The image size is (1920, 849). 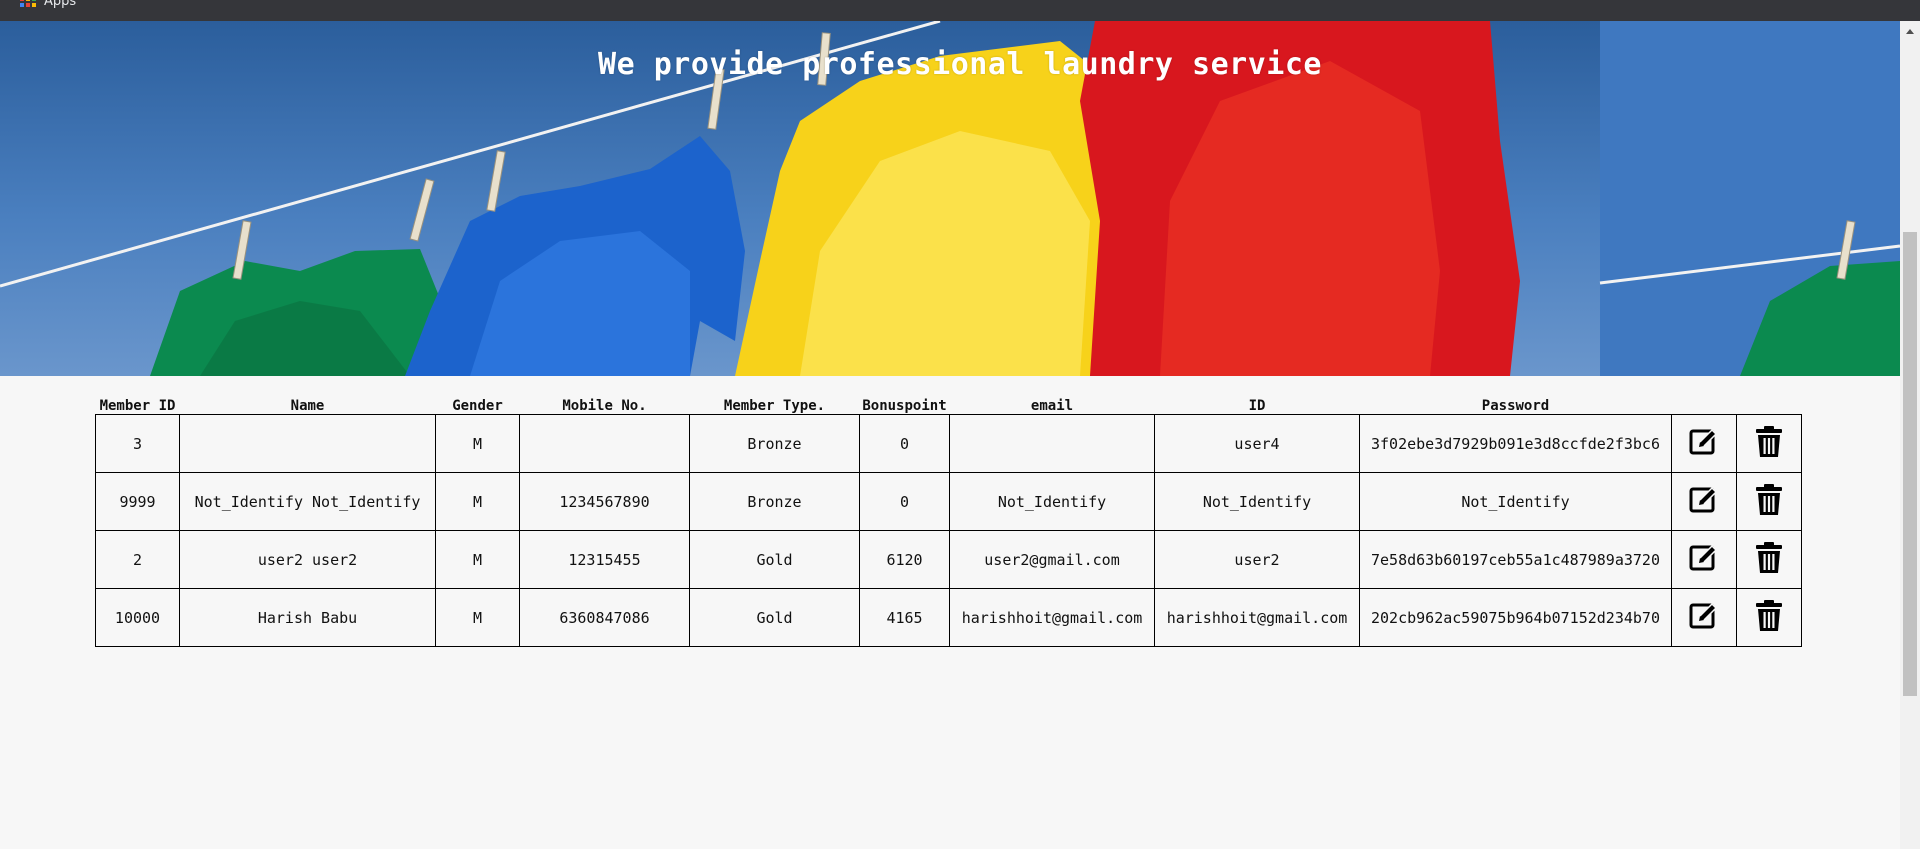 What do you see at coordinates (960, 10) in the screenshot?
I see `bookmarks-bar: Apps` at bounding box center [960, 10].